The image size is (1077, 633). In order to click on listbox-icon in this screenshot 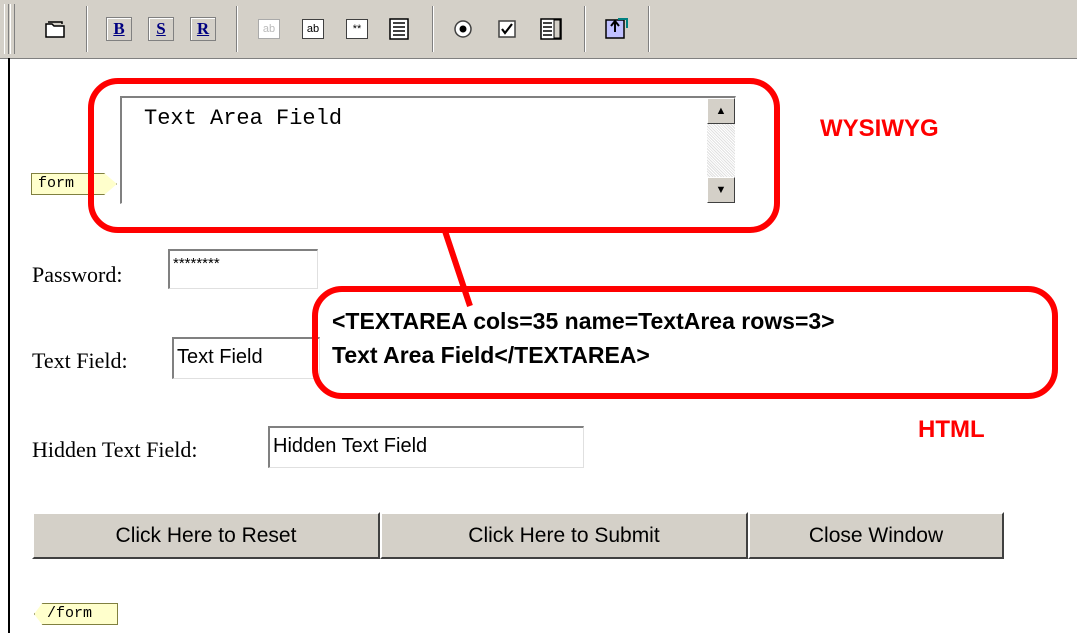, I will do `click(551, 29)`.